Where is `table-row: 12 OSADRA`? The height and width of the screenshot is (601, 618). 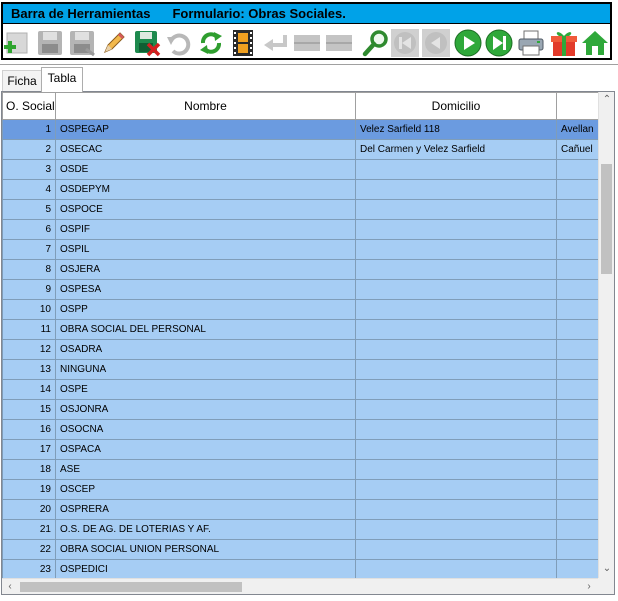
table-row: 12 OSADRA is located at coordinates (300, 349).